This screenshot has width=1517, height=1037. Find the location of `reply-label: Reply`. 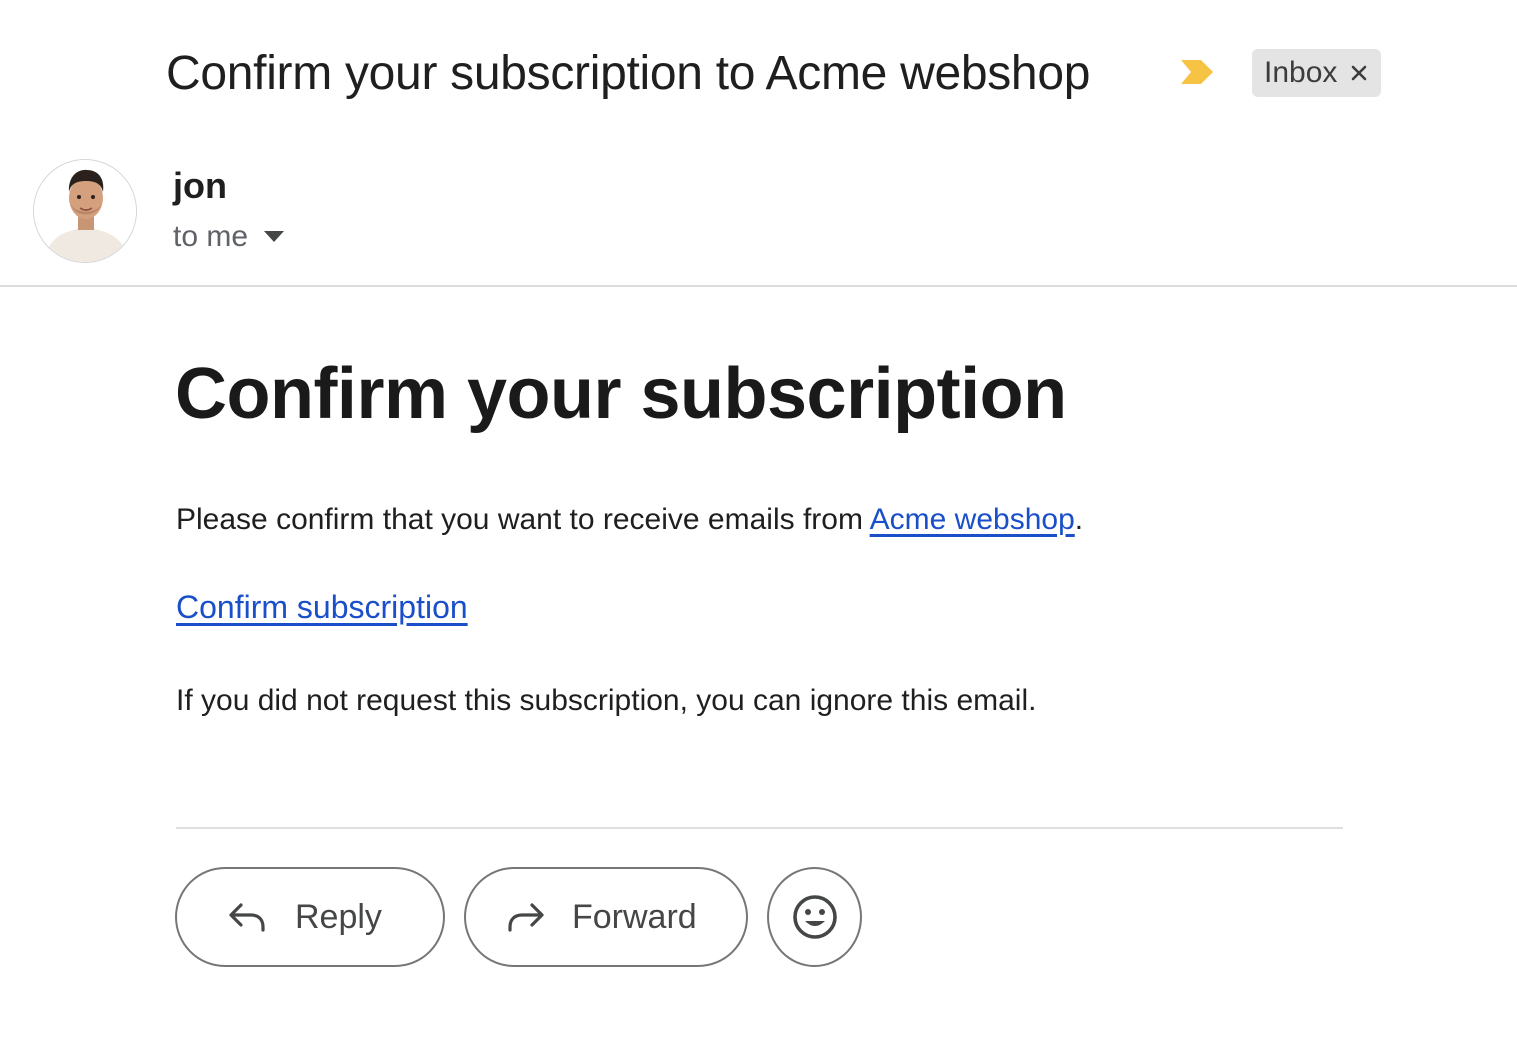

reply-label: Reply is located at coordinates (338, 916).